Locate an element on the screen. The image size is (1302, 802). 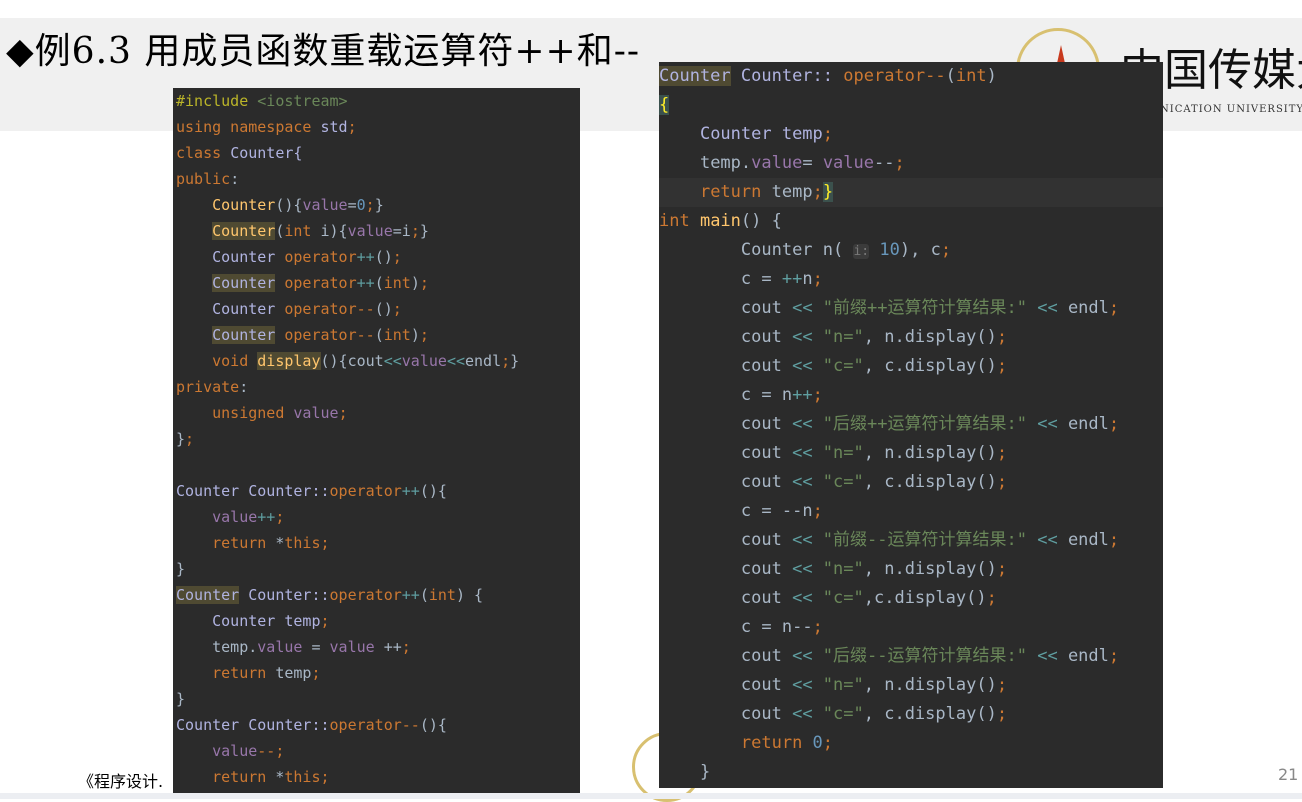
code-token: (){ is located at coordinates (433, 491).